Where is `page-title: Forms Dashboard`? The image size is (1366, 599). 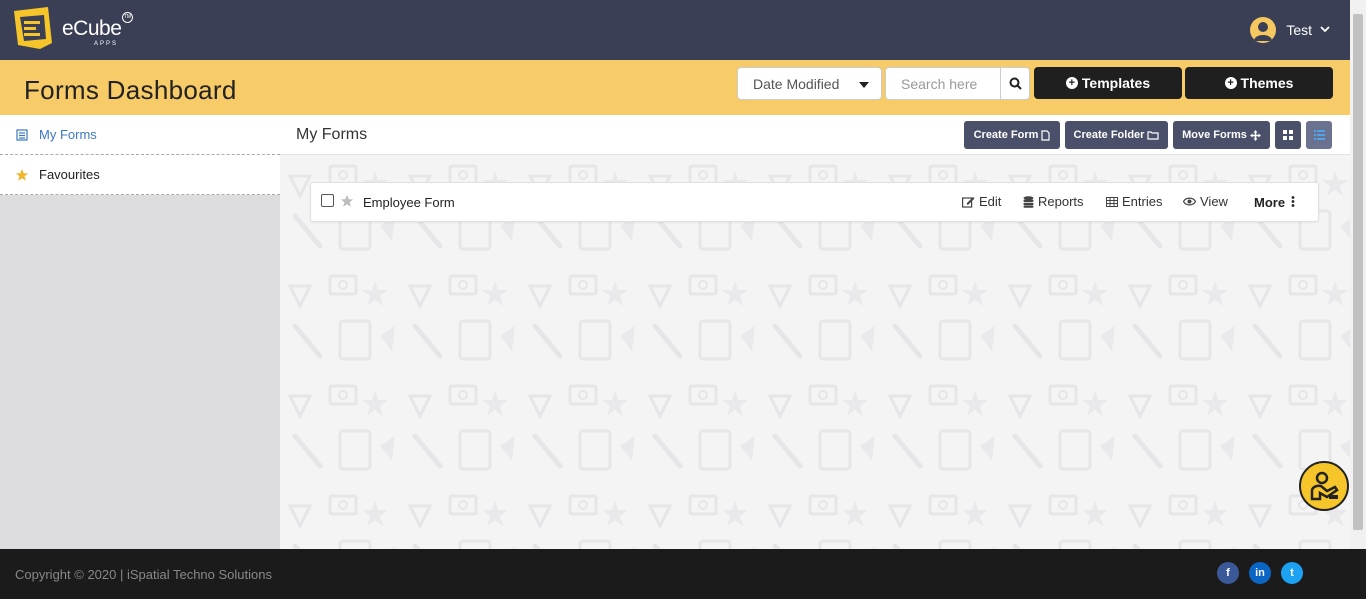
page-title: Forms Dashboard is located at coordinates (130, 90).